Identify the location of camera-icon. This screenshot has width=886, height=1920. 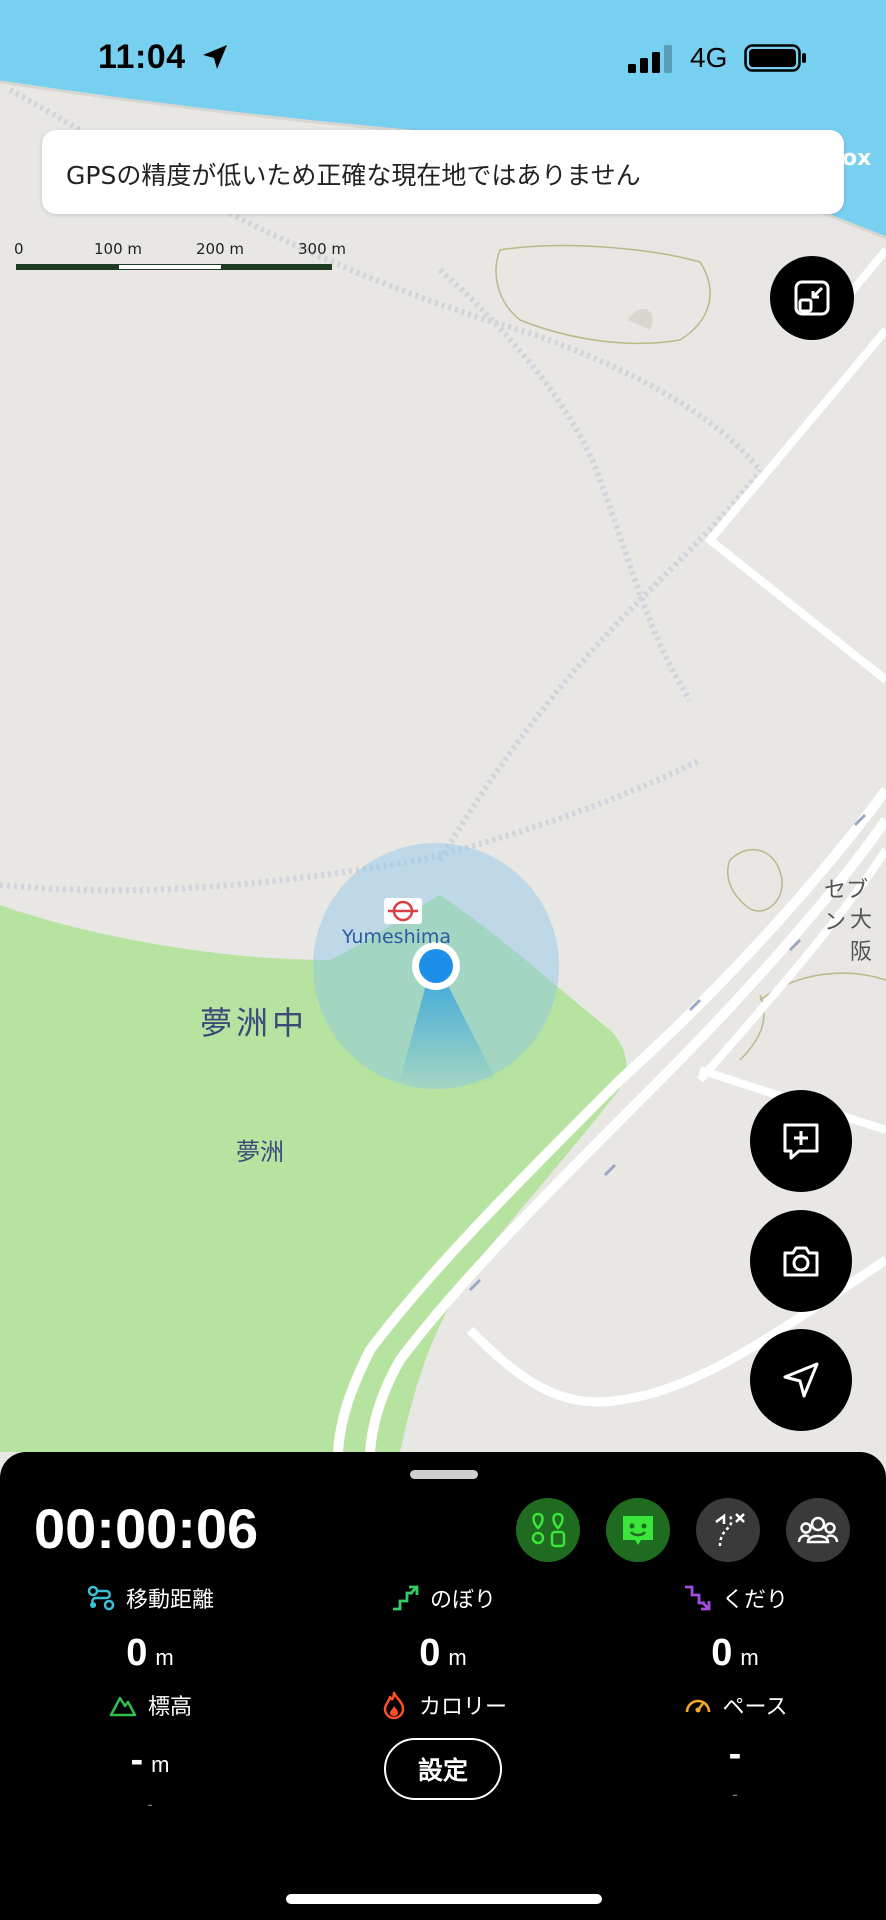
(801, 1261).